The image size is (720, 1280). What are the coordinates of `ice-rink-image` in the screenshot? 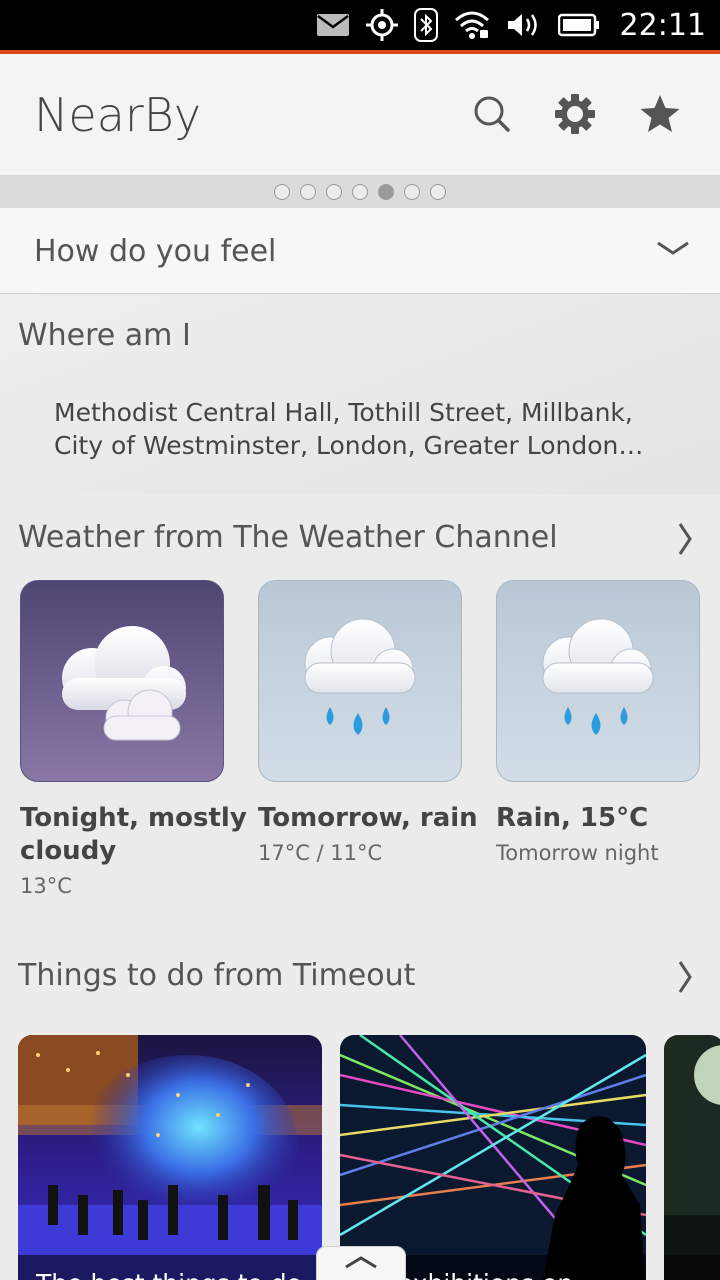 It's located at (170, 1157).